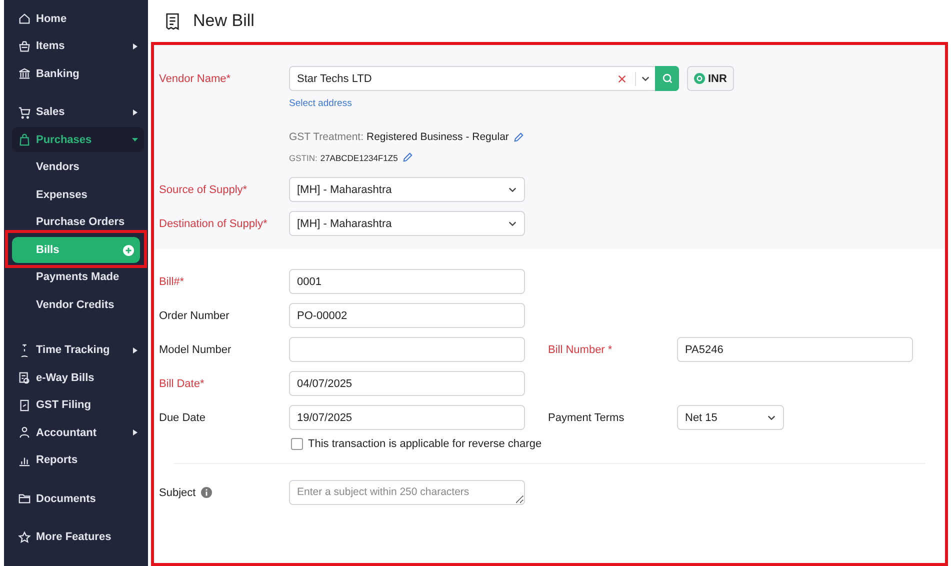 This screenshot has height=566, width=951. I want to click on search-icon, so click(667, 78).